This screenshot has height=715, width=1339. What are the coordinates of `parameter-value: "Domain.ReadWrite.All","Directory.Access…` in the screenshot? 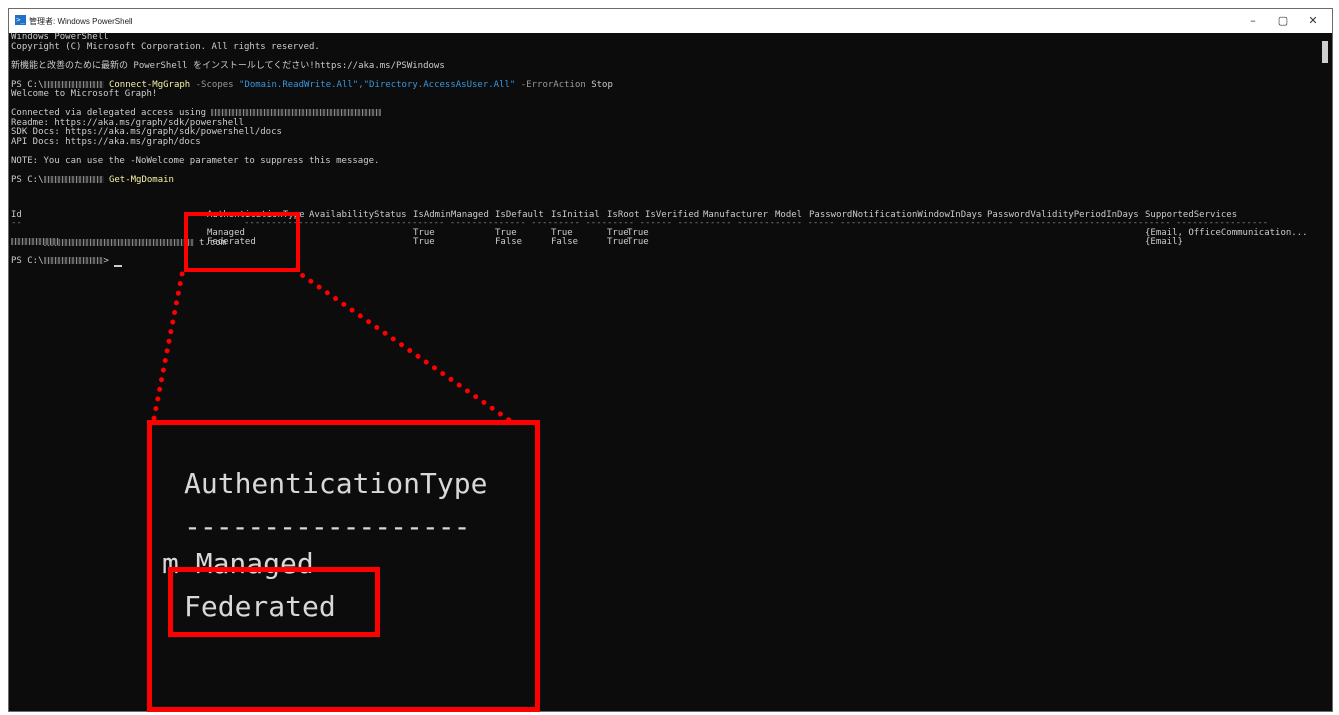 It's located at (377, 84).